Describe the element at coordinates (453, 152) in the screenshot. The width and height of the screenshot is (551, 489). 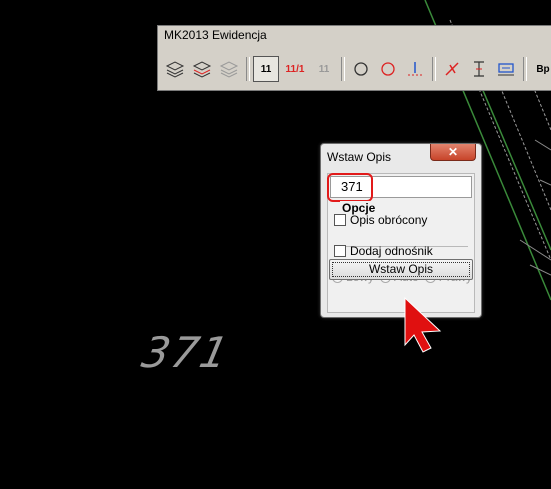
I see `close-button: ✕` at that location.